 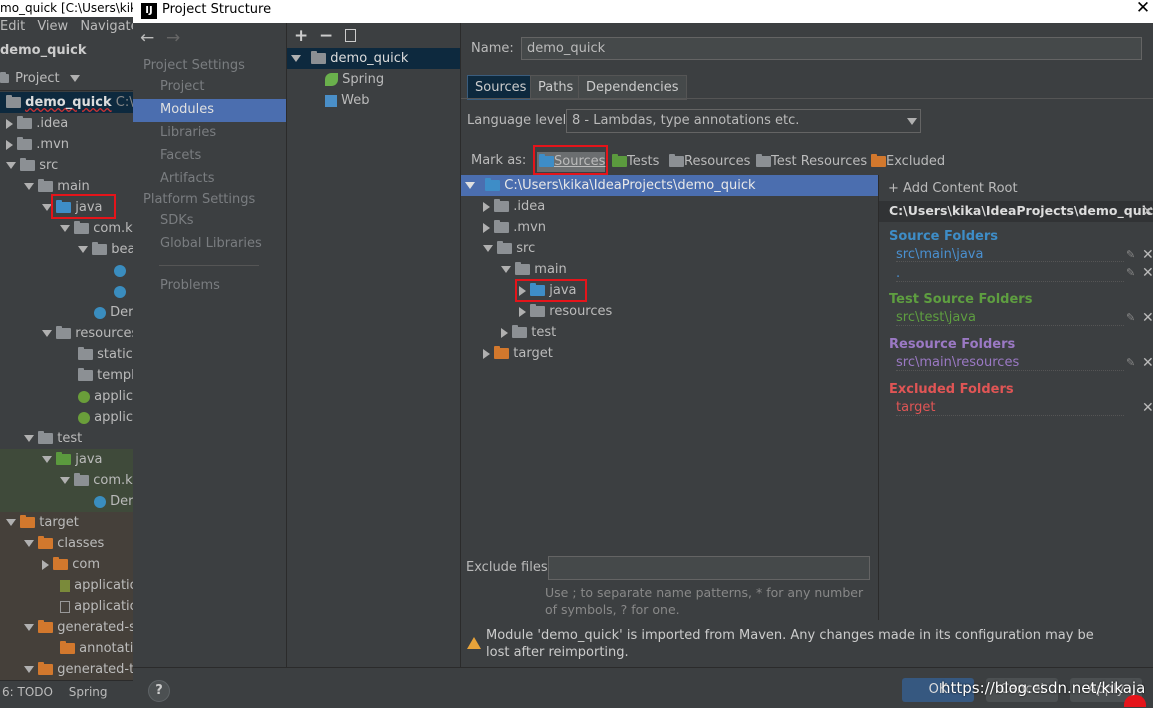 I want to click on tree-item-application-1: applica, so click(x=105, y=396).